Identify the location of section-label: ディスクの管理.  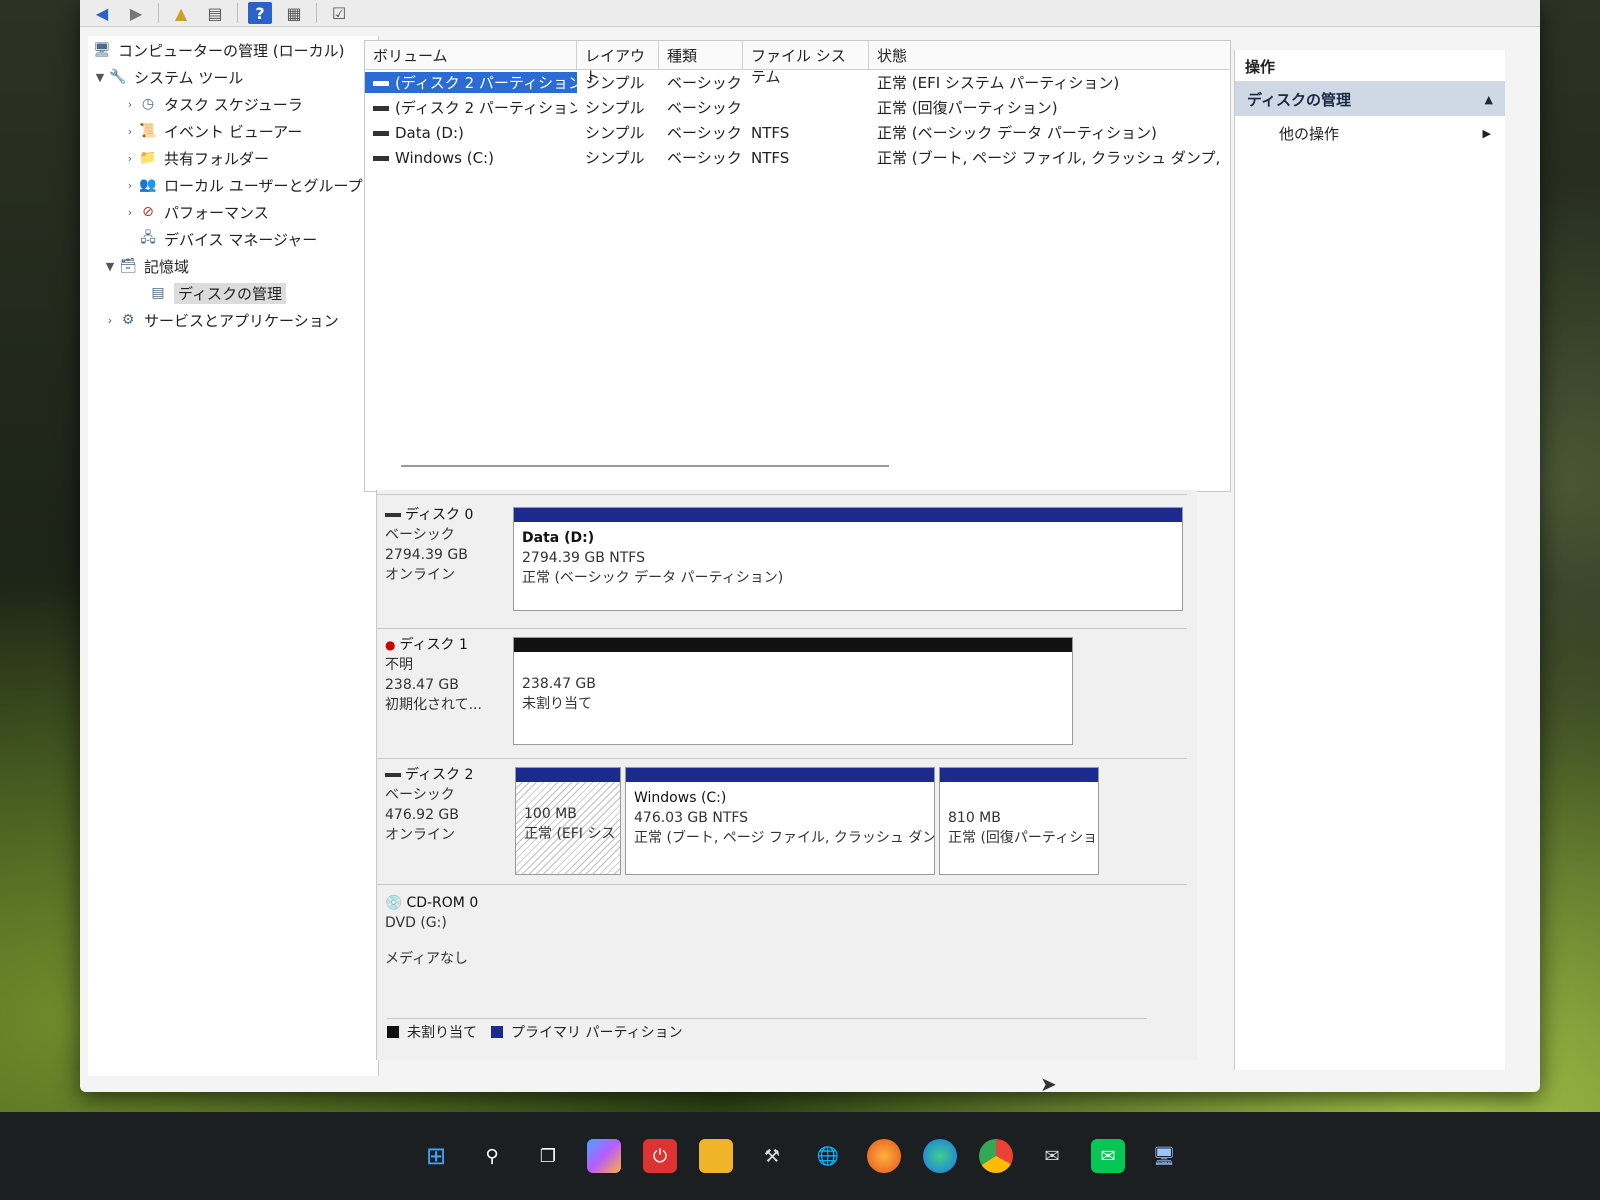
(1299, 99).